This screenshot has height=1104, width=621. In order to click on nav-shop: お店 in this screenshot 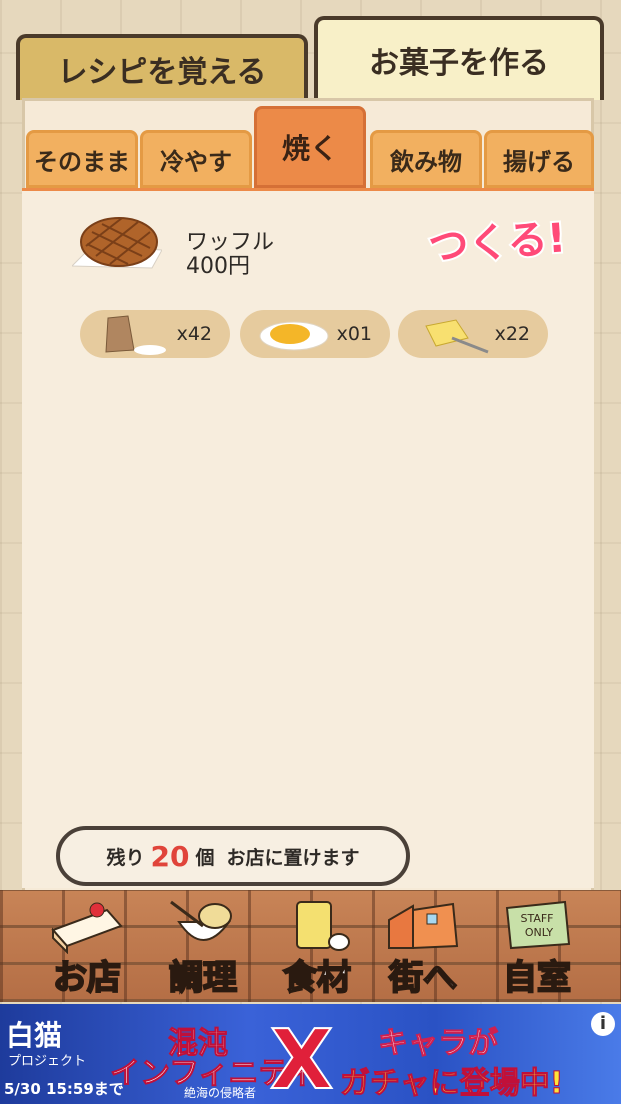, I will do `click(87, 947)`.